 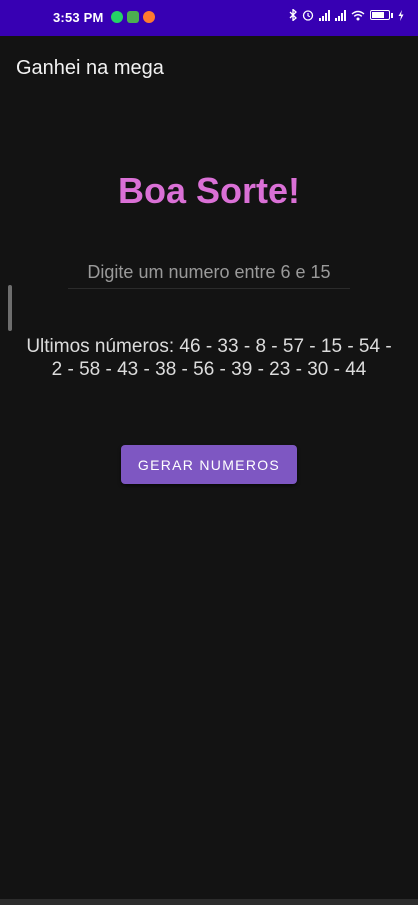 I want to click on generate-numbers-button: GERAR NUMEROS, so click(x=209, y=464).